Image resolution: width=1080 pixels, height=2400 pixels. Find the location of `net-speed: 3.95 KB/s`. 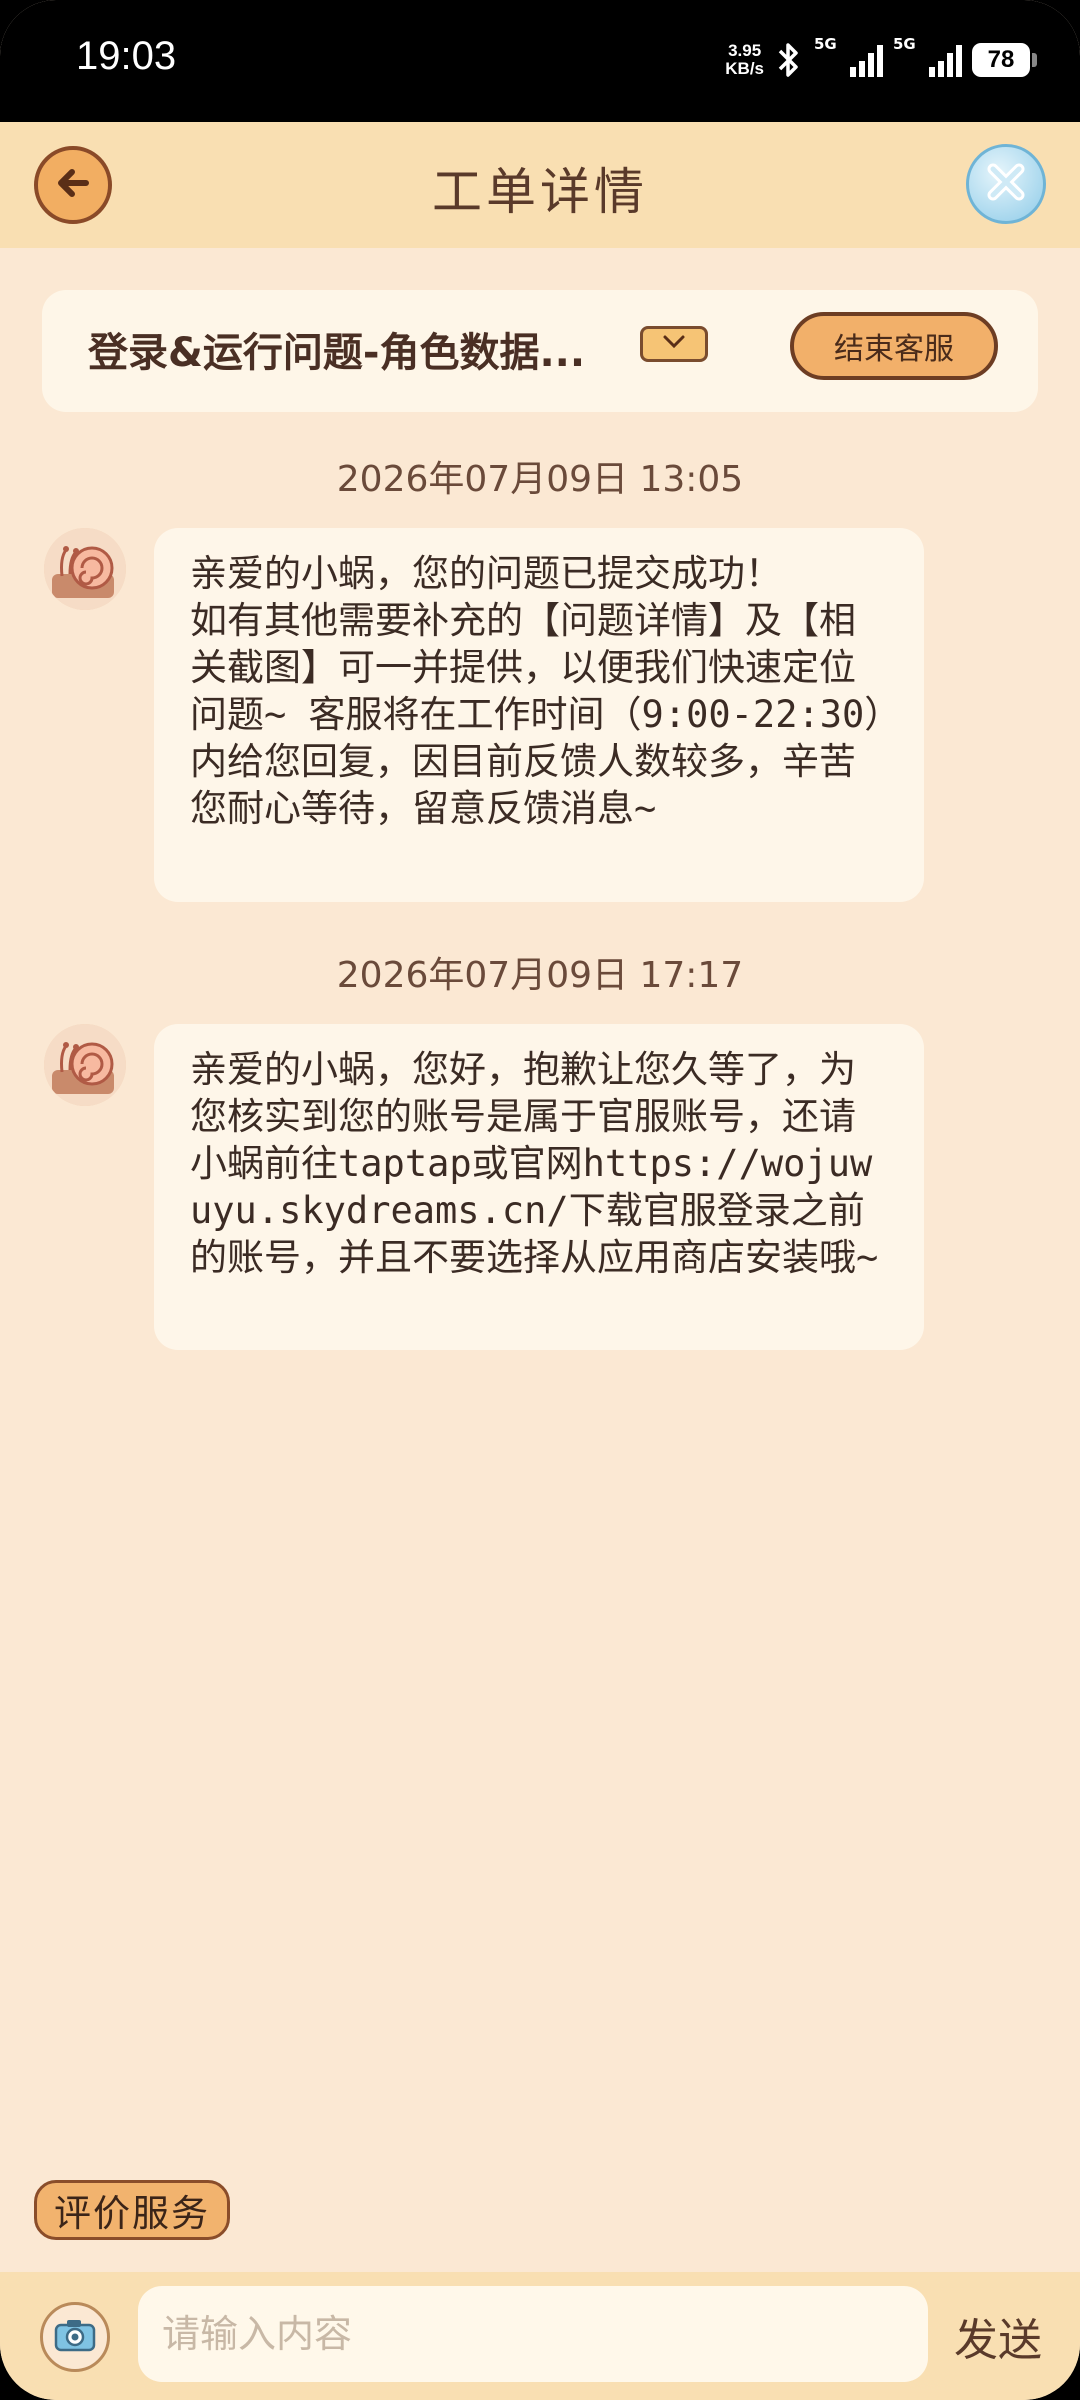

net-speed: 3.95 KB/s is located at coordinates (744, 60).